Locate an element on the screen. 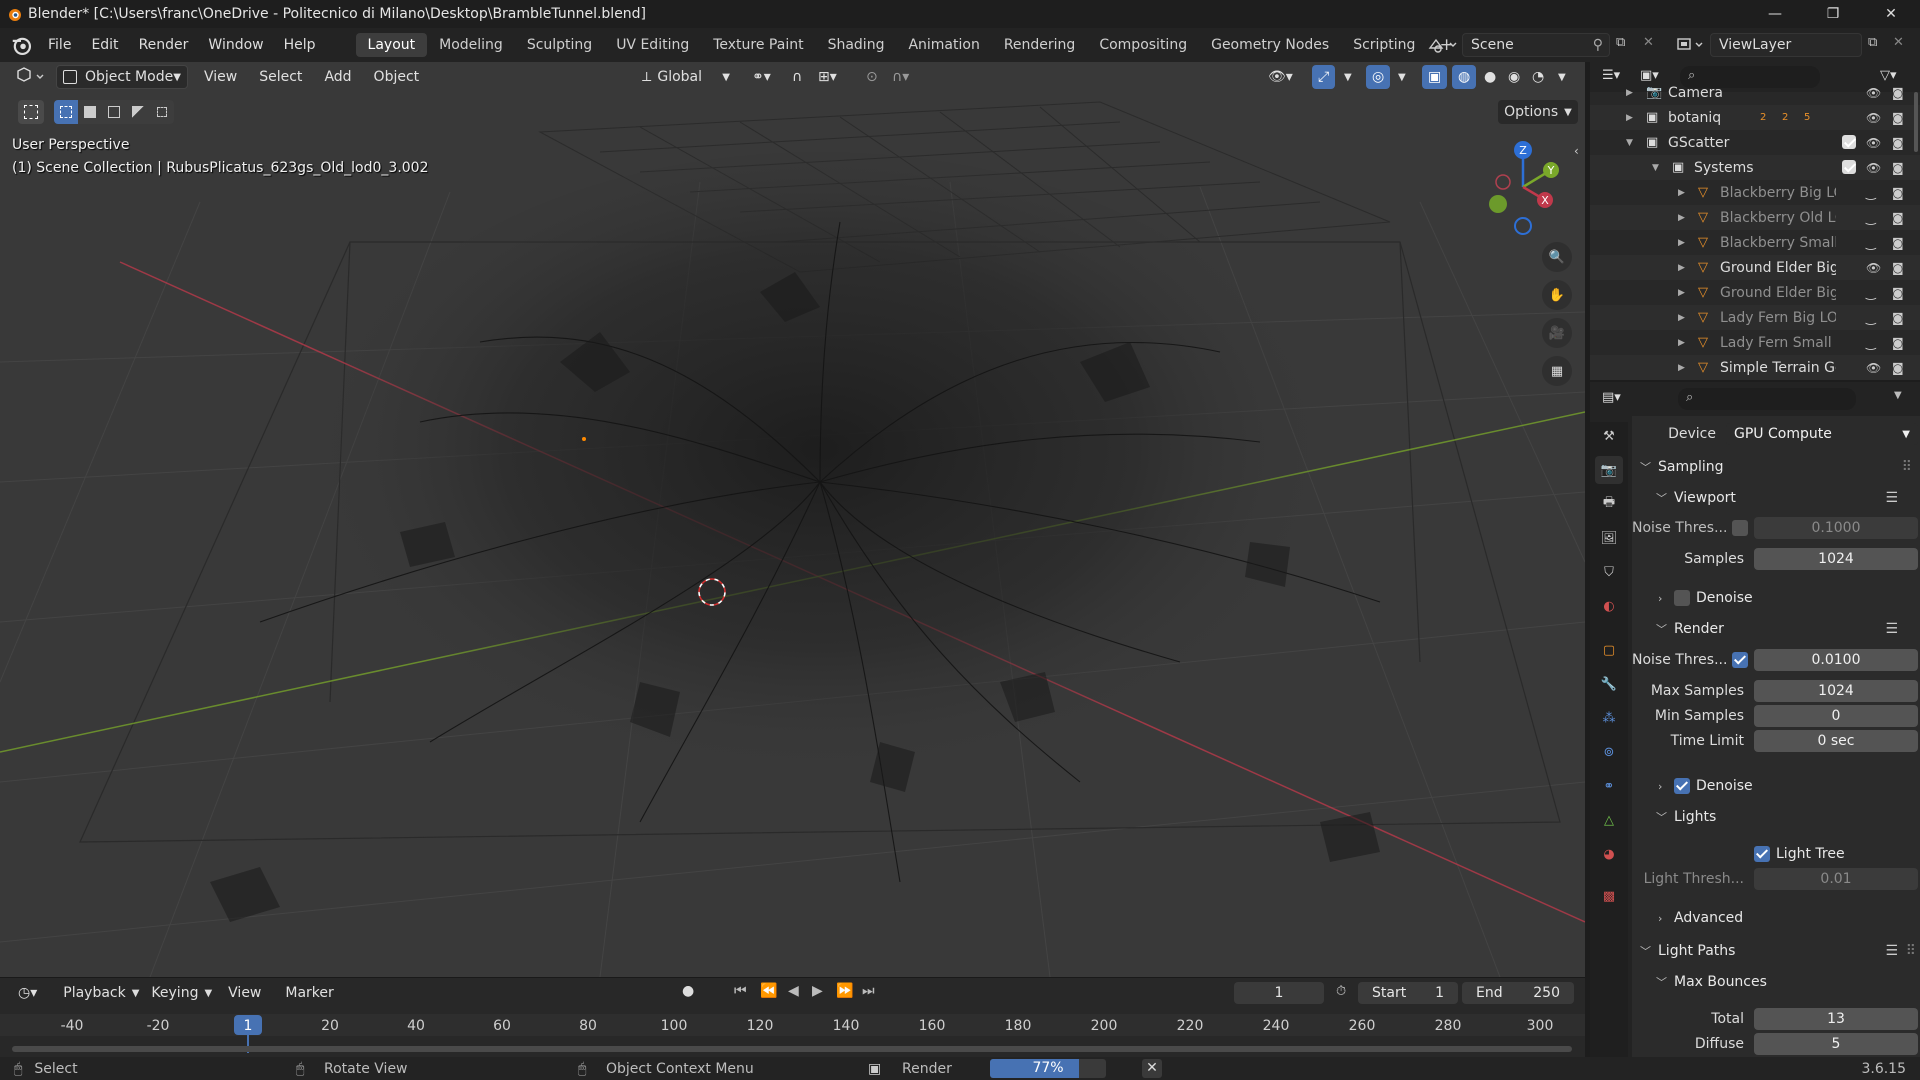  pin-icon: ⚲ is located at coordinates (1598, 45).